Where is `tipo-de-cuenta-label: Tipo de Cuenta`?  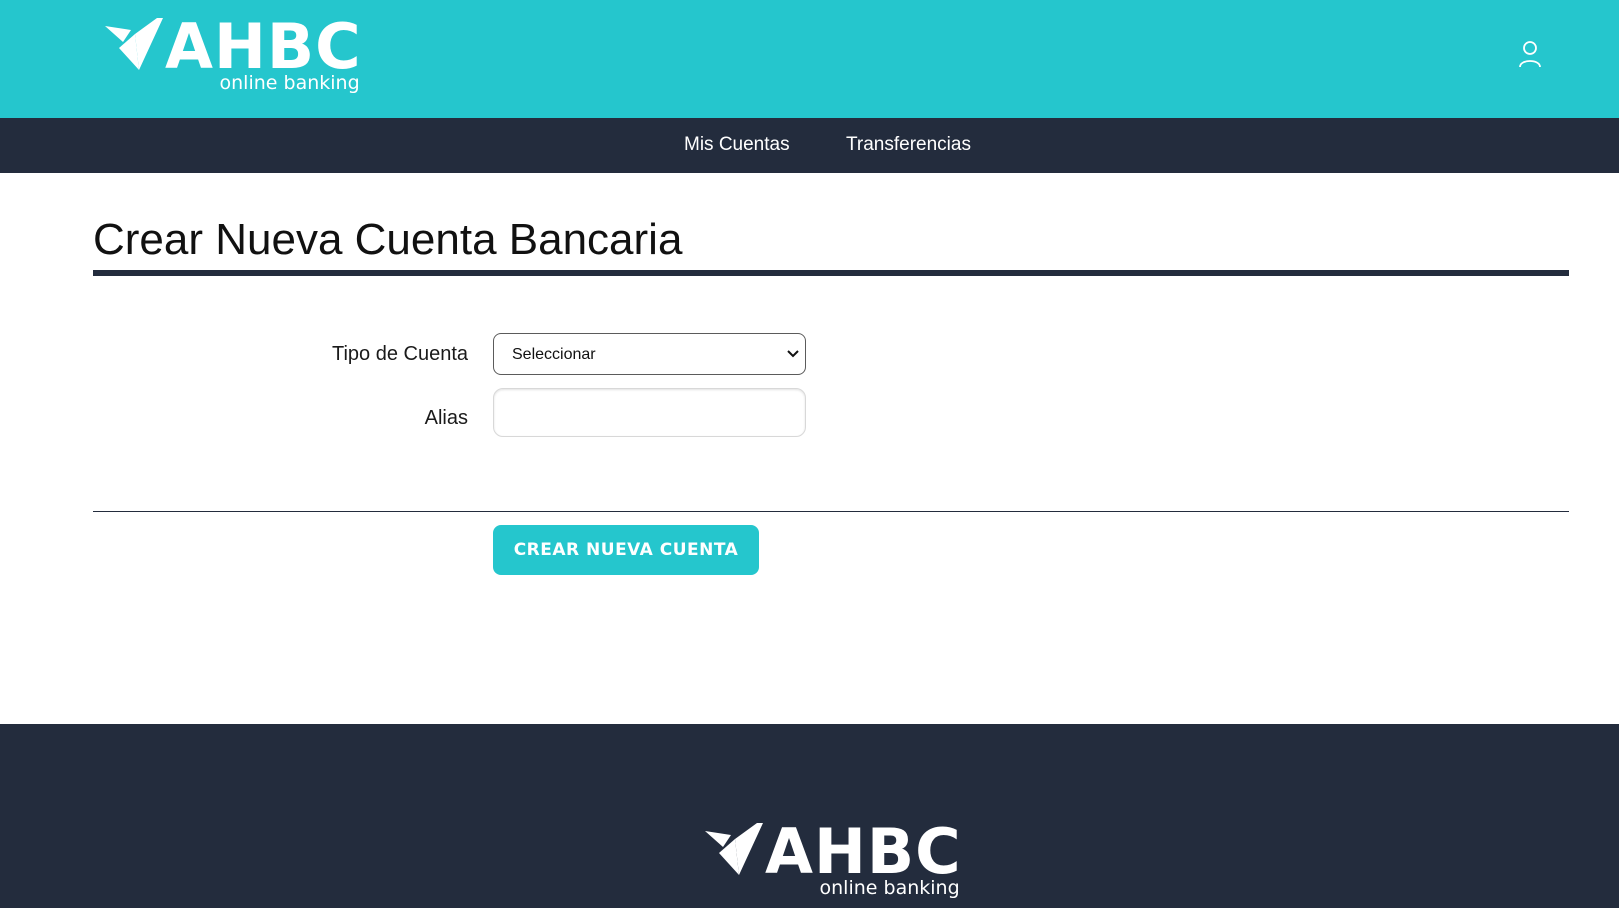
tipo-de-cuenta-label: Tipo de Cuenta is located at coordinates (399, 354).